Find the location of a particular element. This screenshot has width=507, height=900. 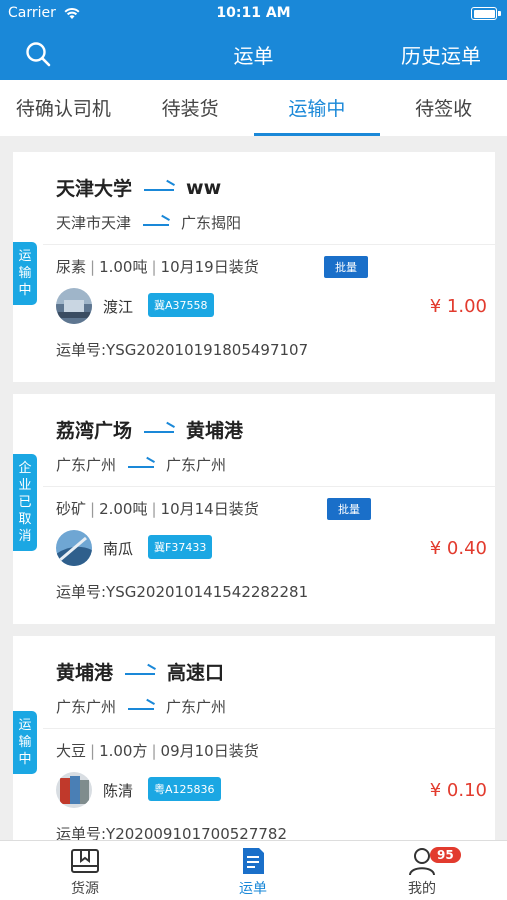

waybill-number: 运单号:YSG202010191805497107 is located at coordinates (182, 350).